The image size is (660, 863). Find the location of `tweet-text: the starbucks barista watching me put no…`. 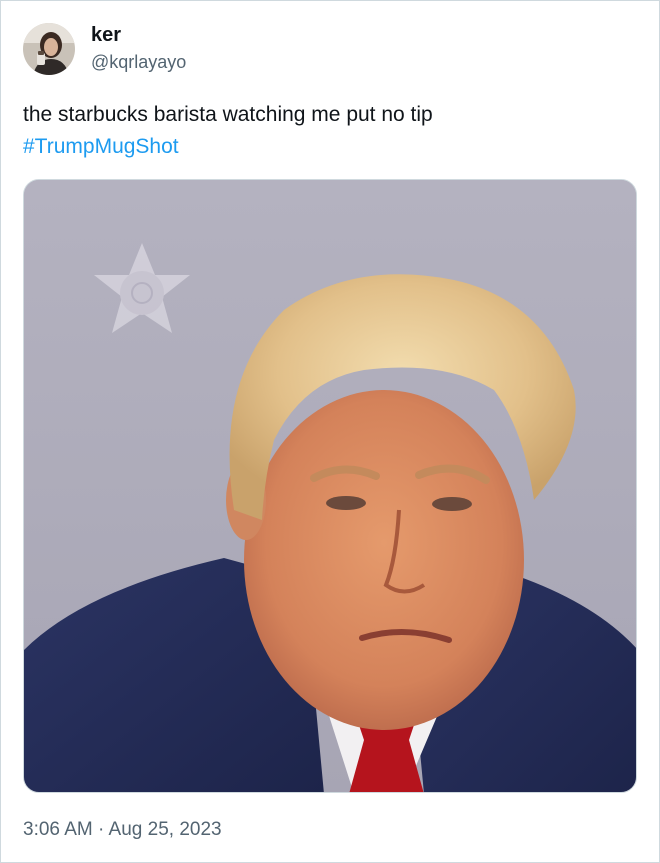

tweet-text: the starbucks barista watching me put no… is located at coordinates (328, 131).